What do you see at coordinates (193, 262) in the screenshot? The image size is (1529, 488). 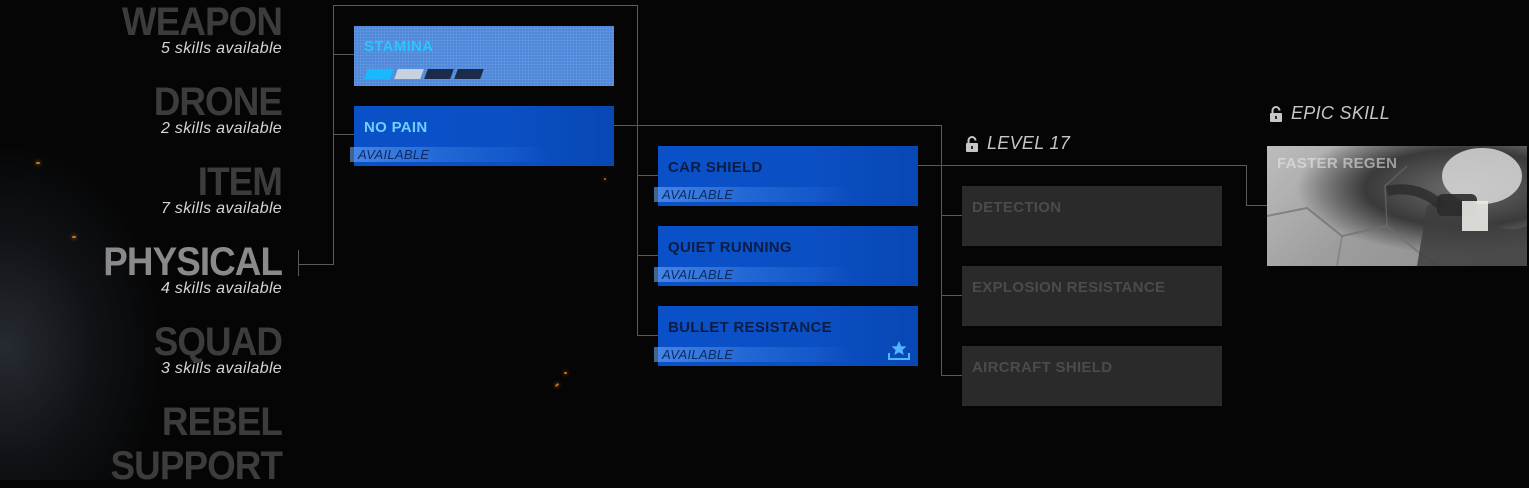 I see `category-label: PHYSICAL` at bounding box center [193, 262].